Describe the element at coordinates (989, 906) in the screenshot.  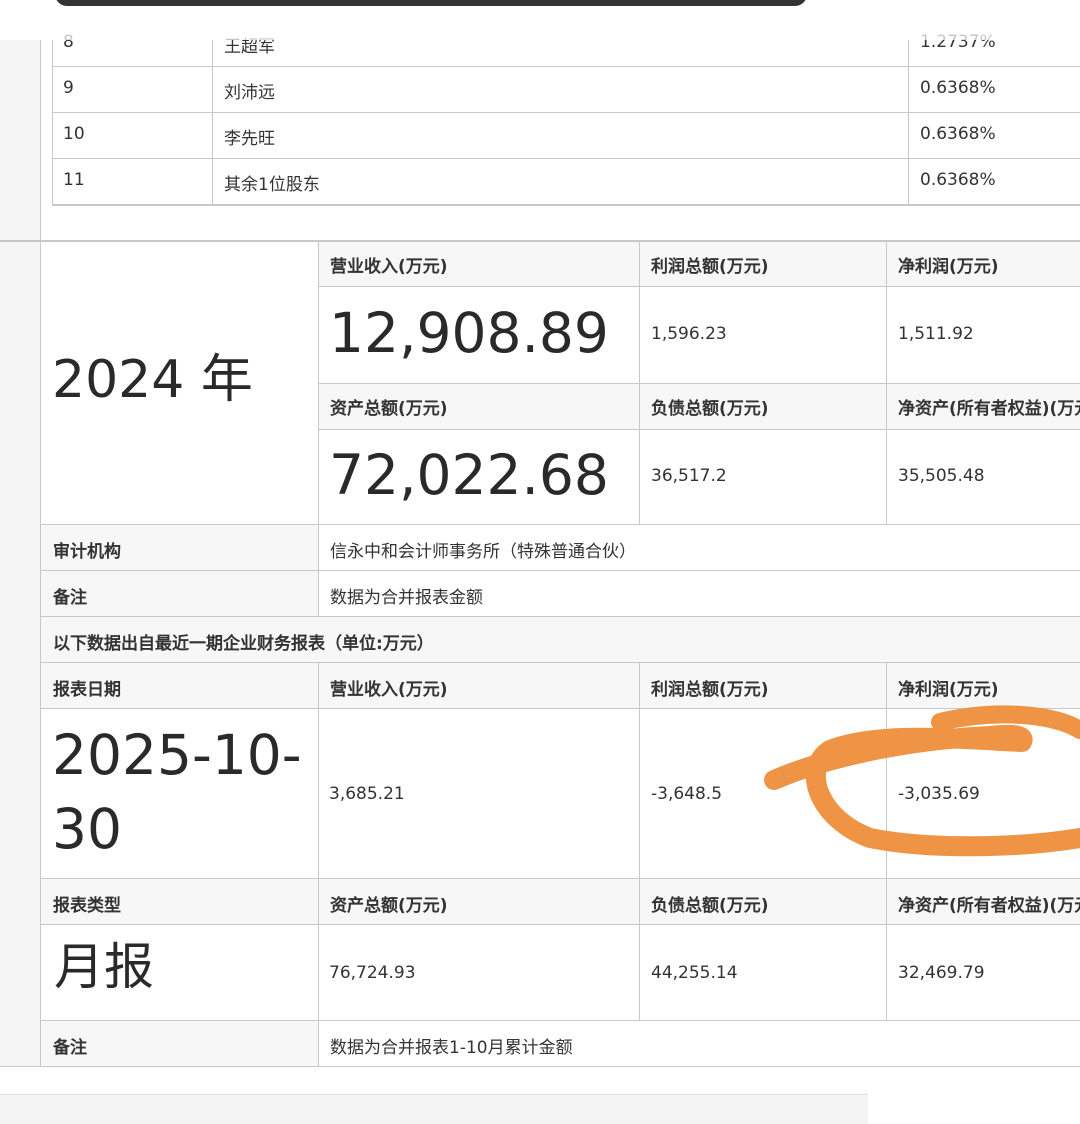
I see `recent-net-assets-label: 净资产(所有者权益)(万元)` at that location.